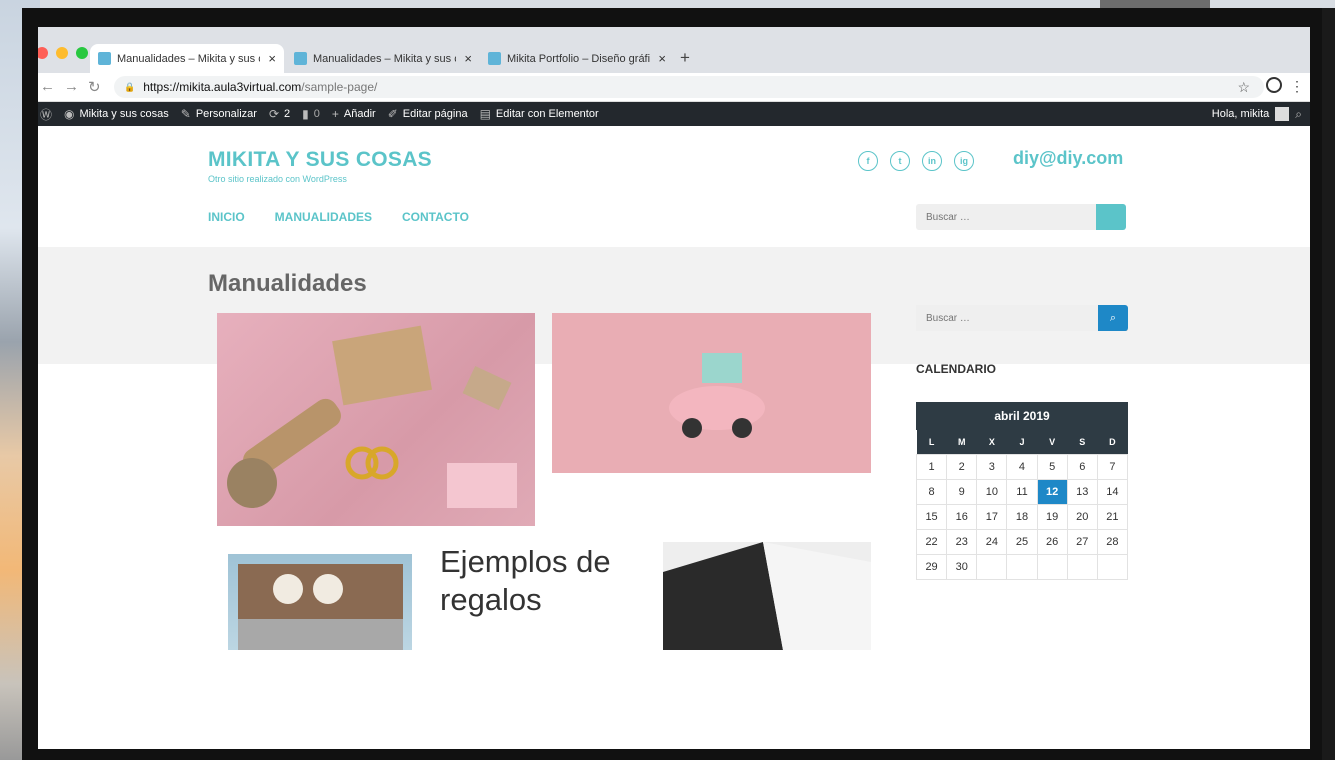 The image size is (1335, 760). I want to click on minimize-window-button, so click(62, 53).